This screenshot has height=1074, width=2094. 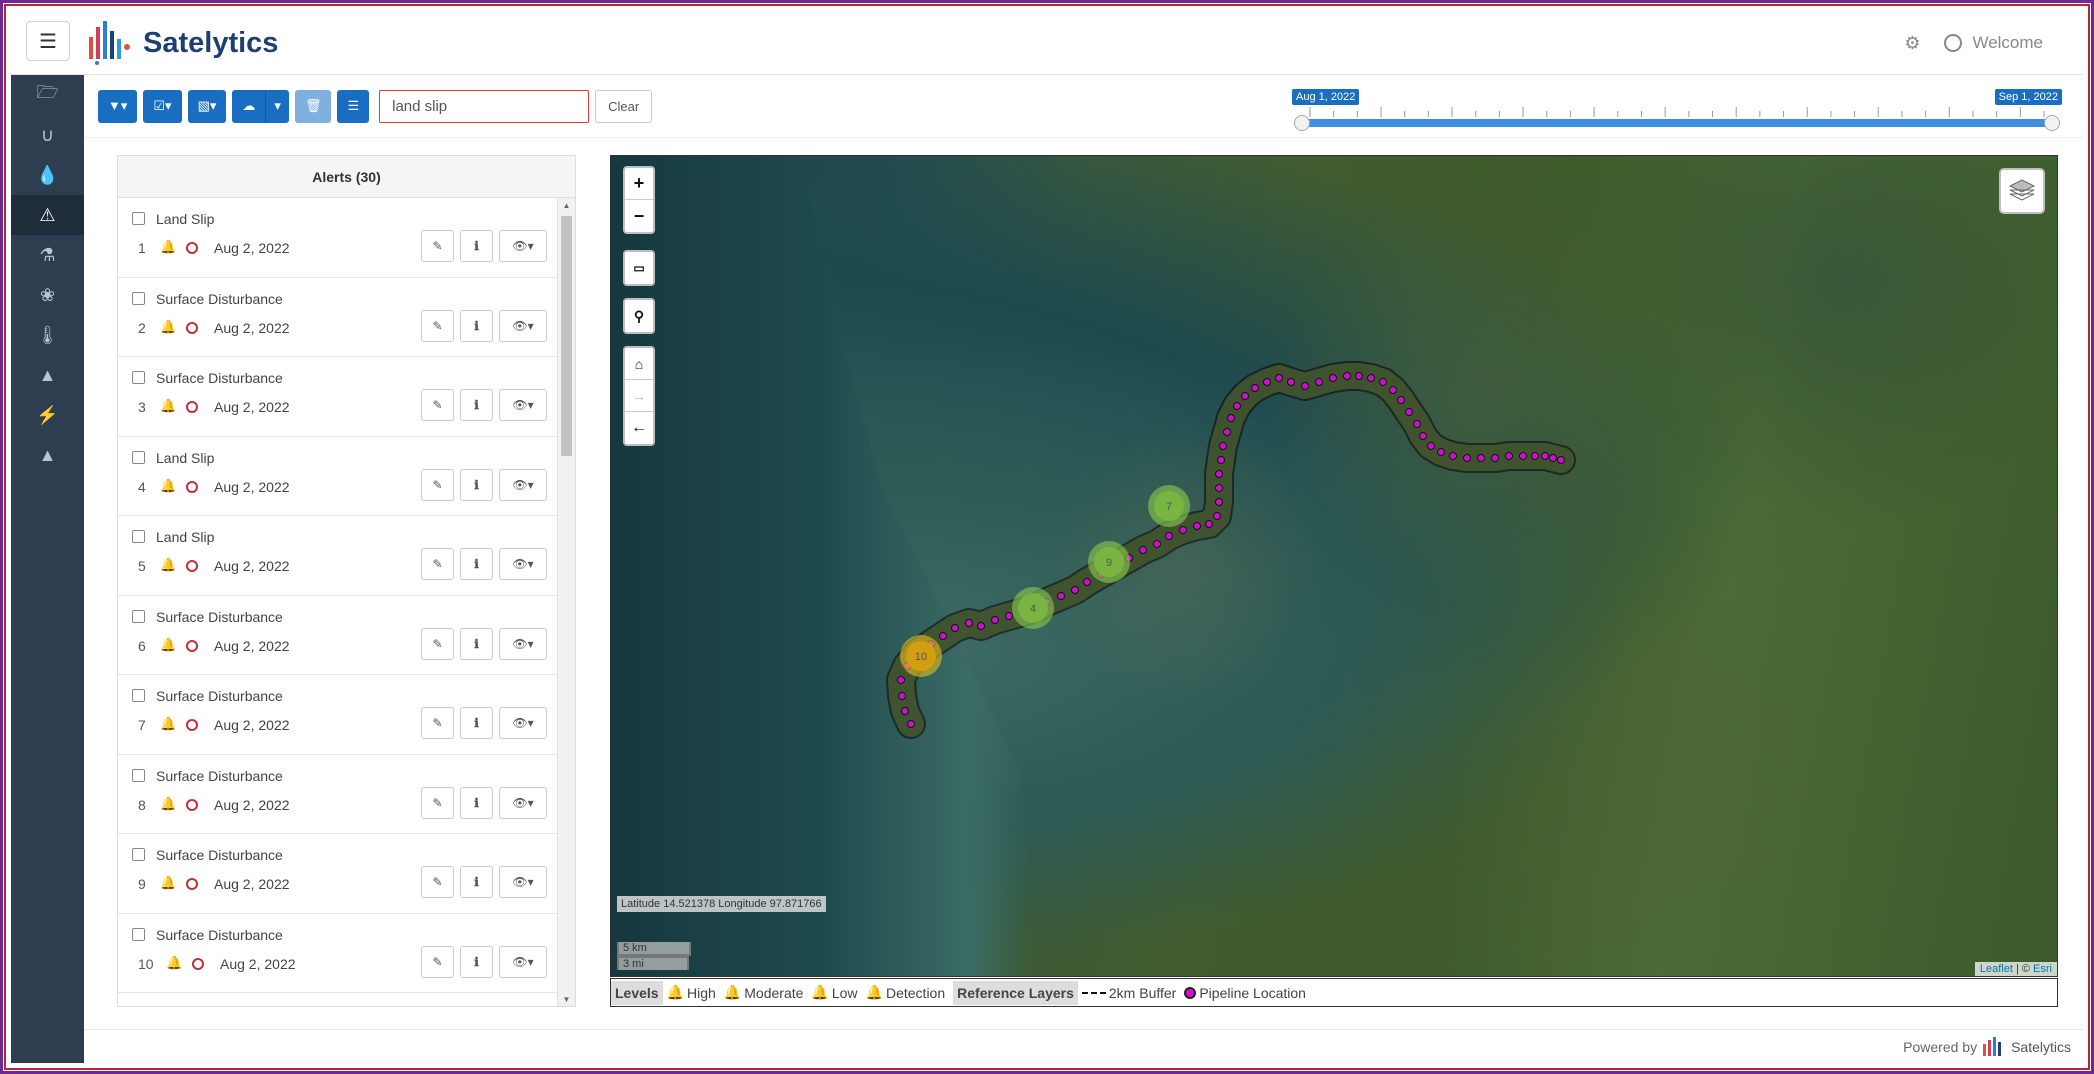 What do you see at coordinates (2042, 969) in the screenshot?
I see `esri-link: Esri` at bounding box center [2042, 969].